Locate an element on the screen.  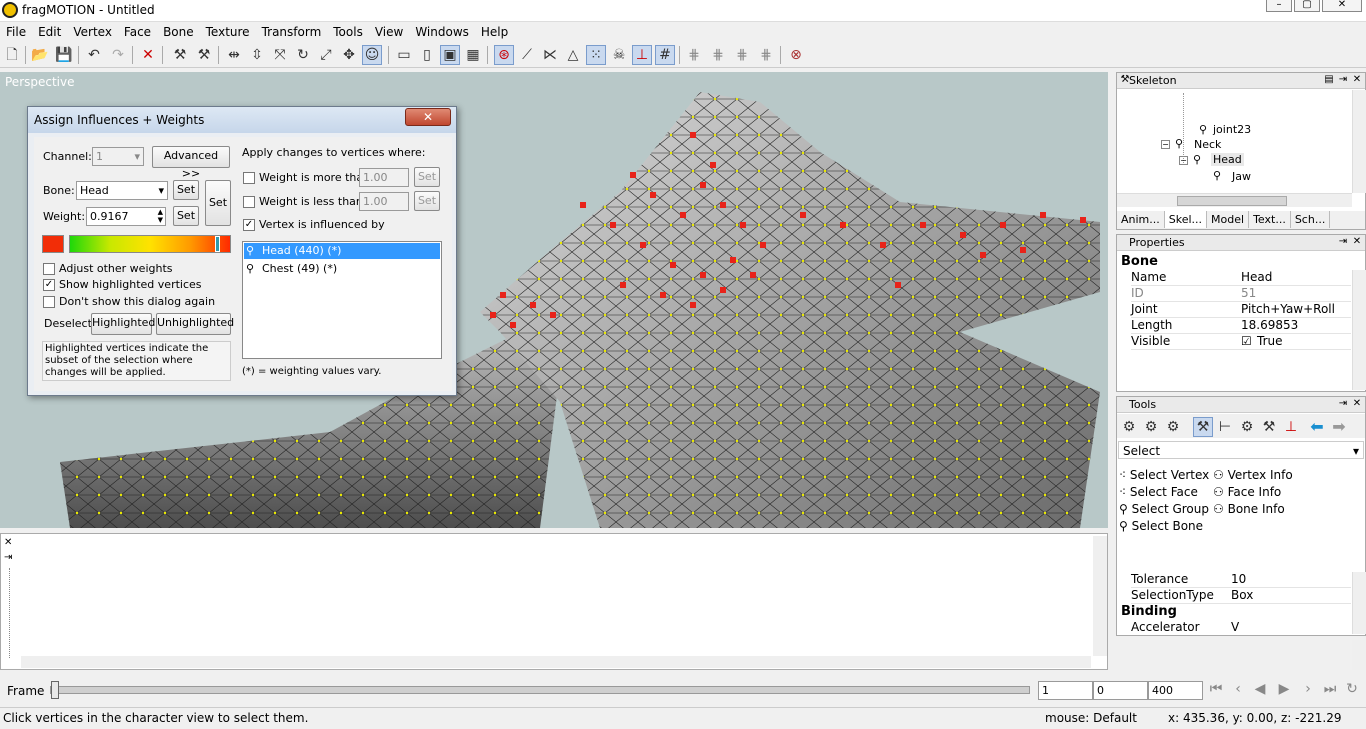
show-faces-icon: △ is located at coordinates (573, 55).